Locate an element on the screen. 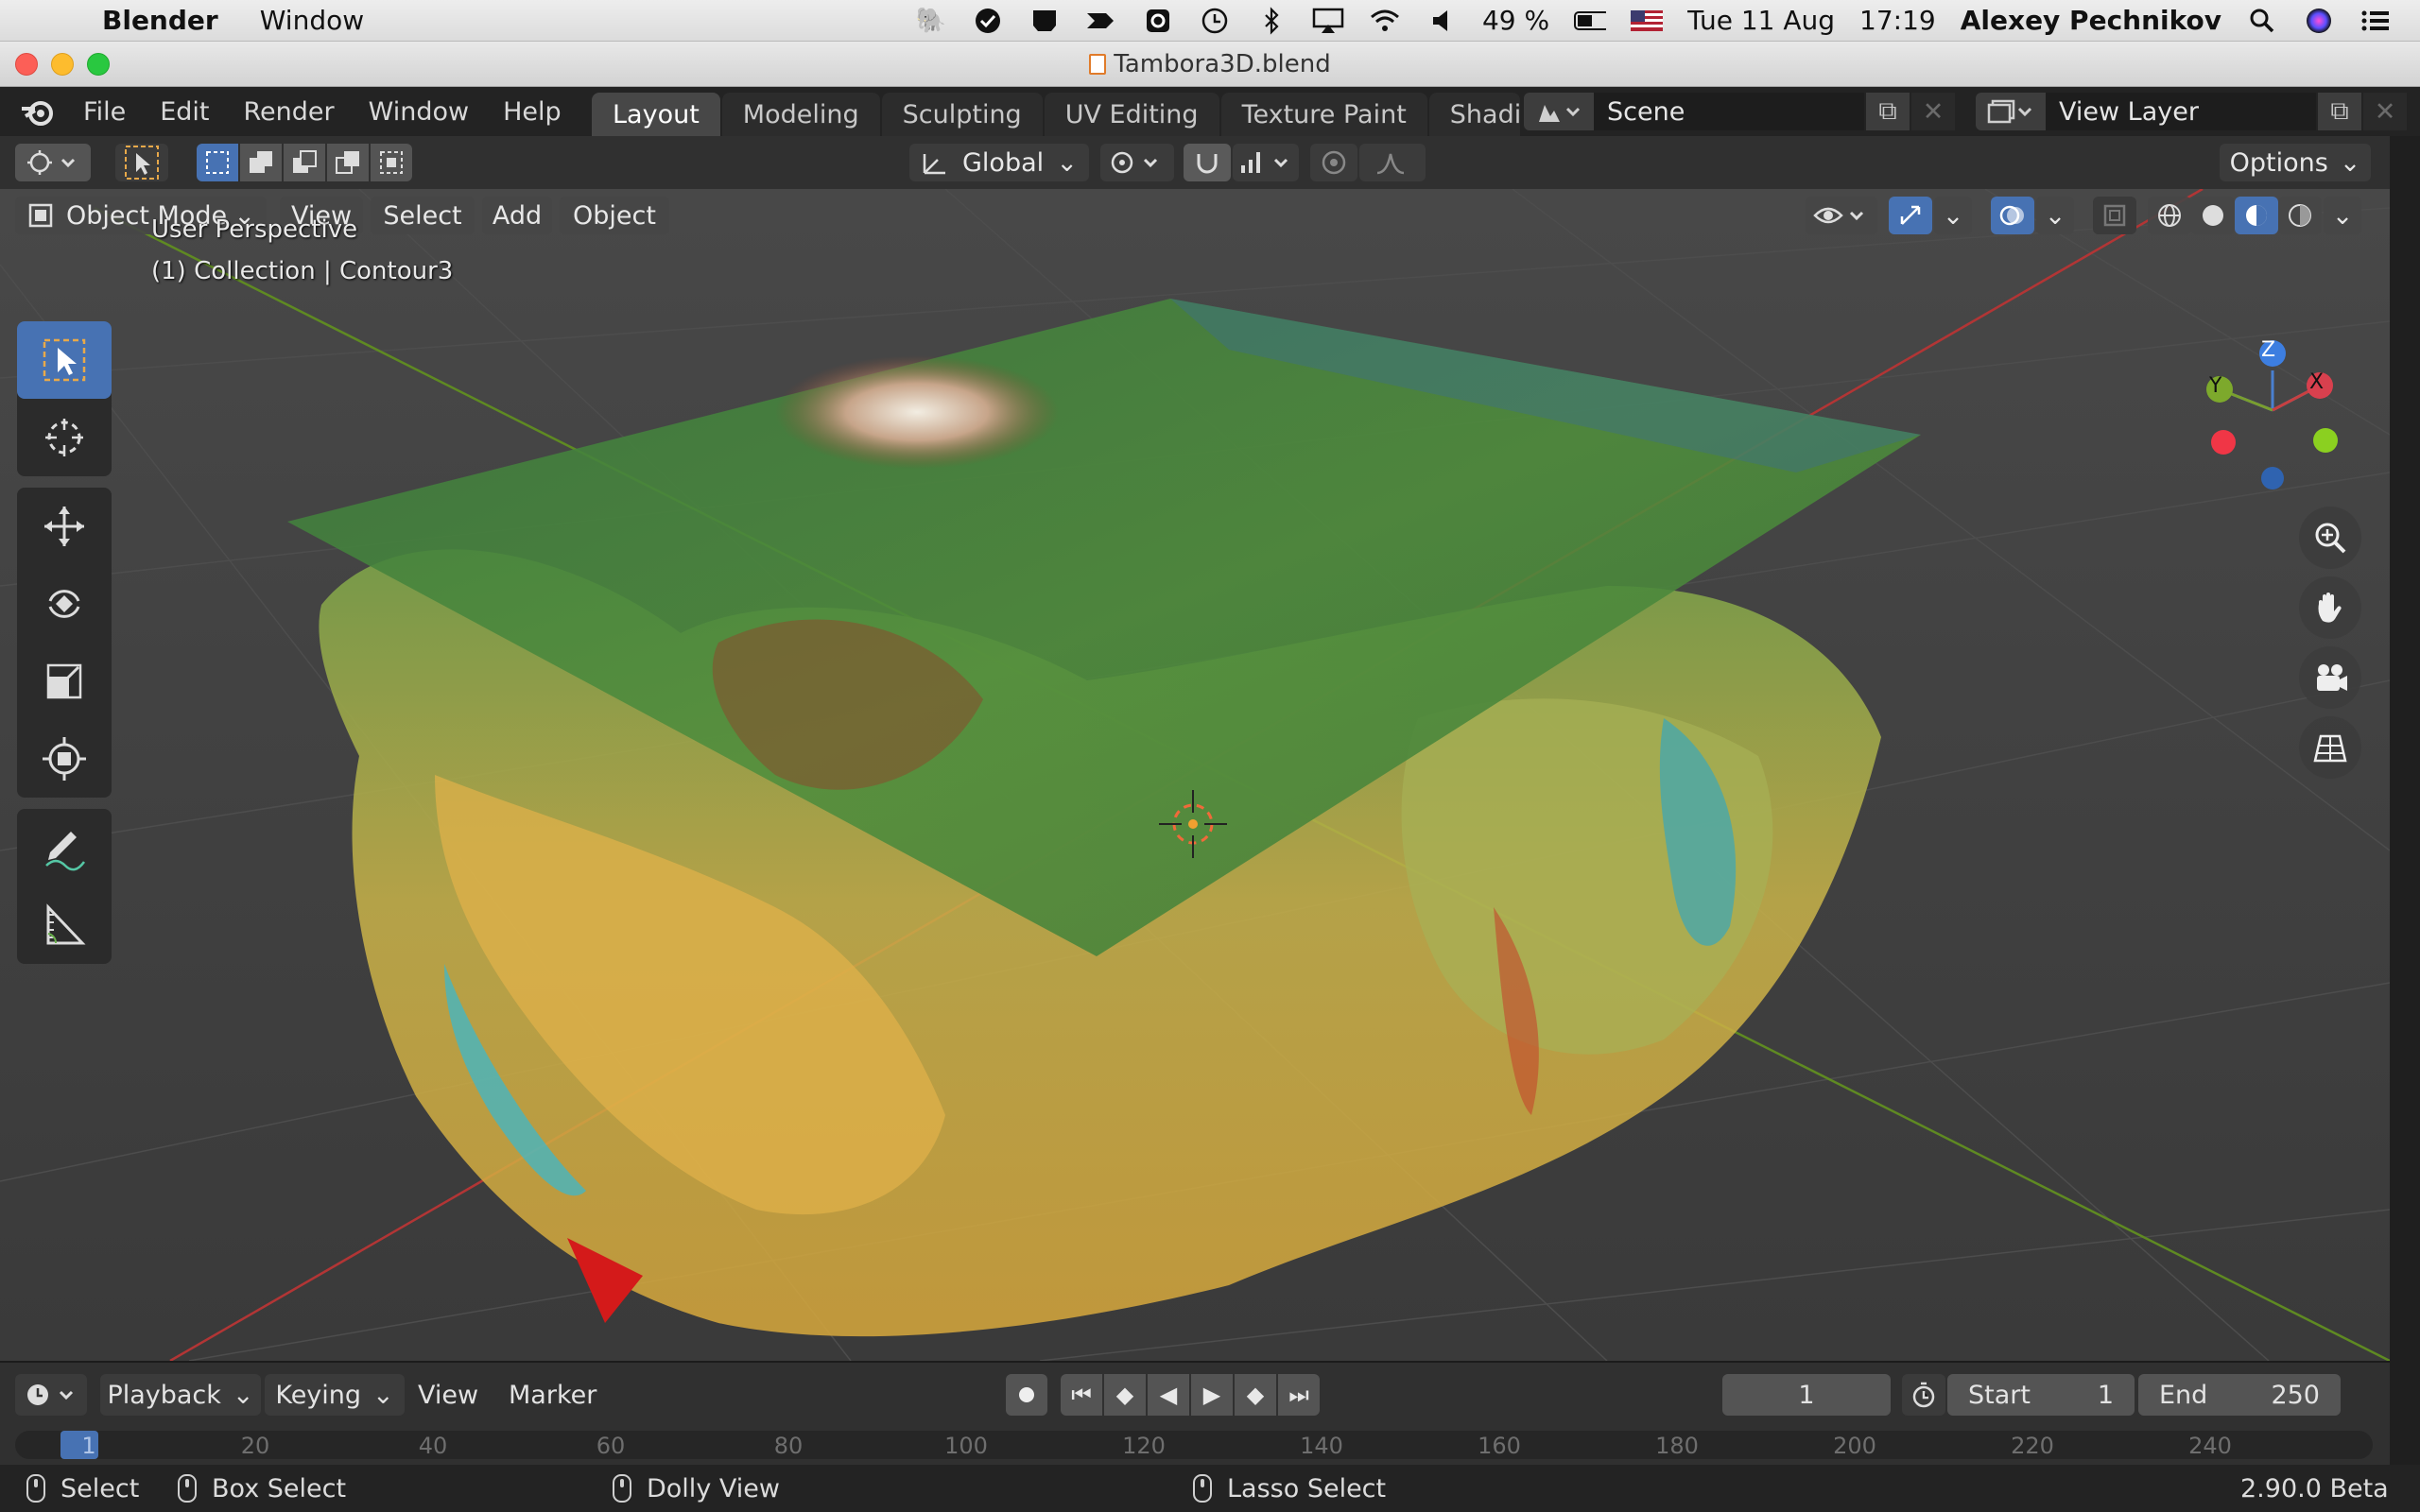  transform-orientation-dropdown: Global ⌄ is located at coordinates (999, 162).